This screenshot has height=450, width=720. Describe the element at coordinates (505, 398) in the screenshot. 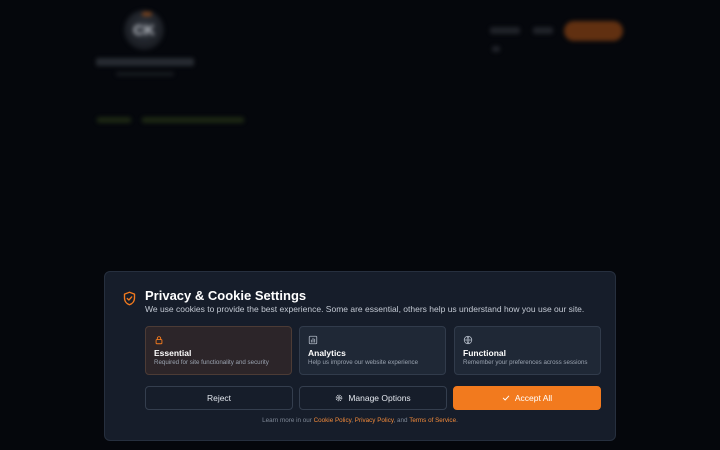

I see `check-icon` at that location.